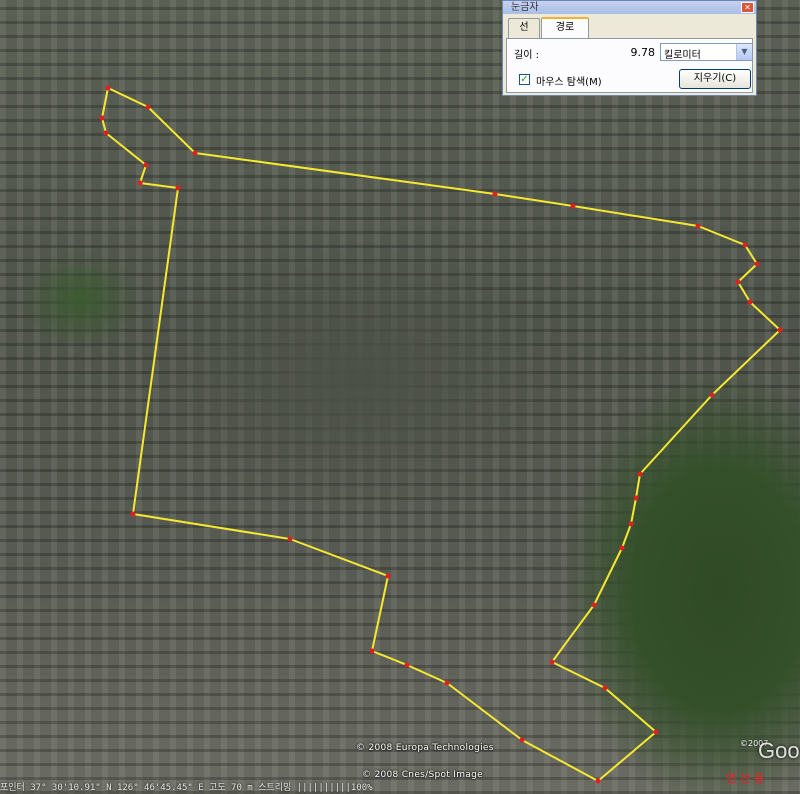 The image size is (800, 794). I want to click on tab-line: 선, so click(524, 28).